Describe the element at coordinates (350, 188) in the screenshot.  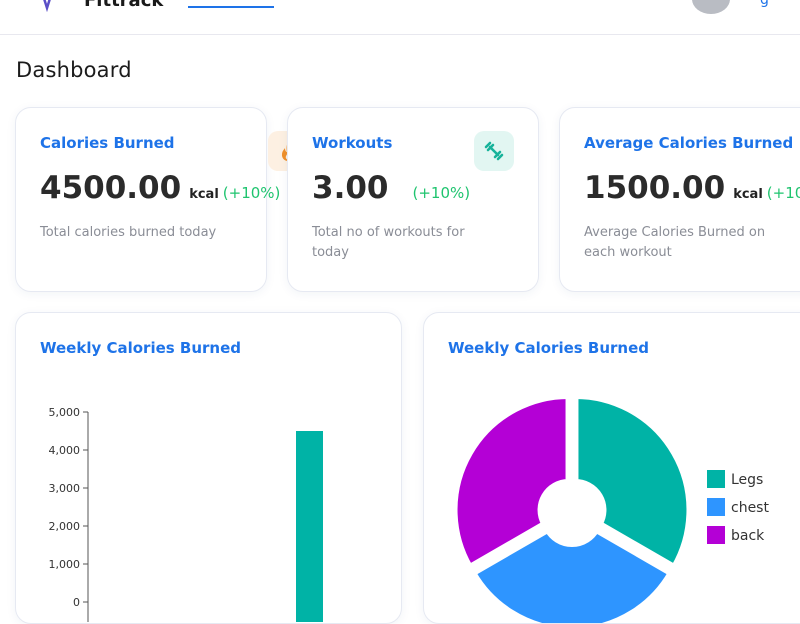
I see `stat-value: 3.00` at that location.